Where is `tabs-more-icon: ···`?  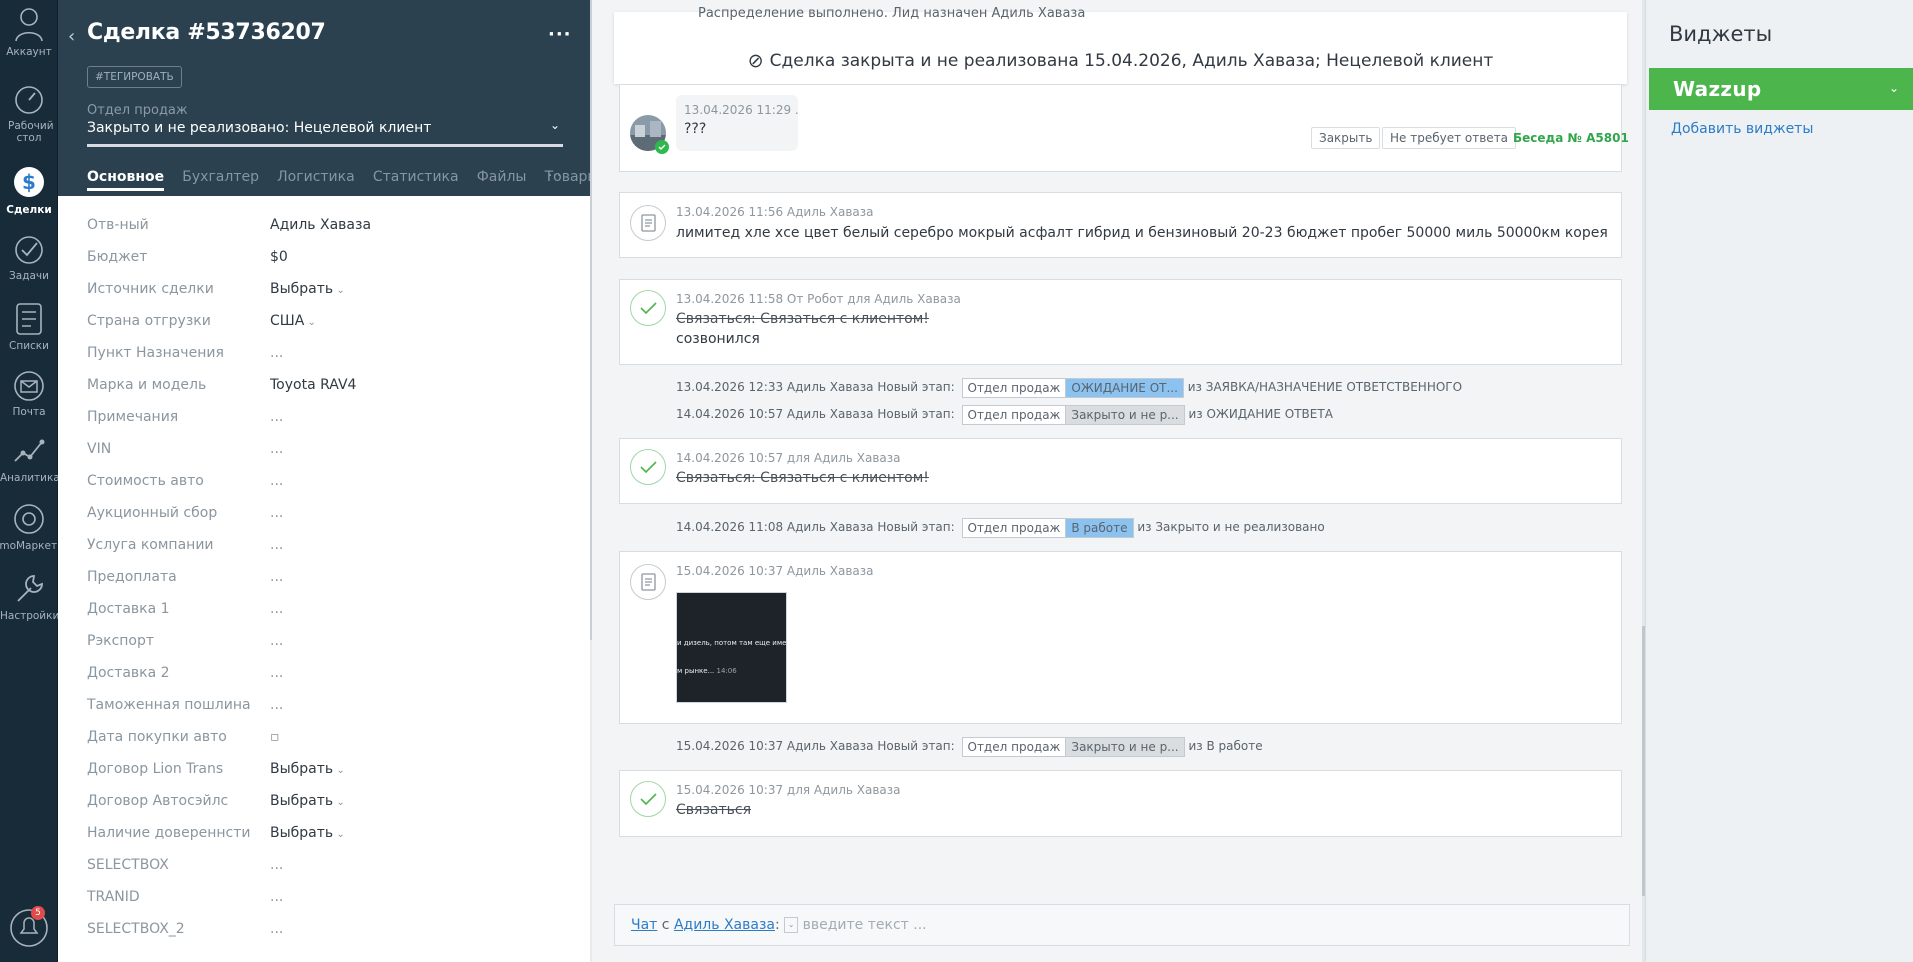 tabs-more-icon: ··· is located at coordinates (554, 176).